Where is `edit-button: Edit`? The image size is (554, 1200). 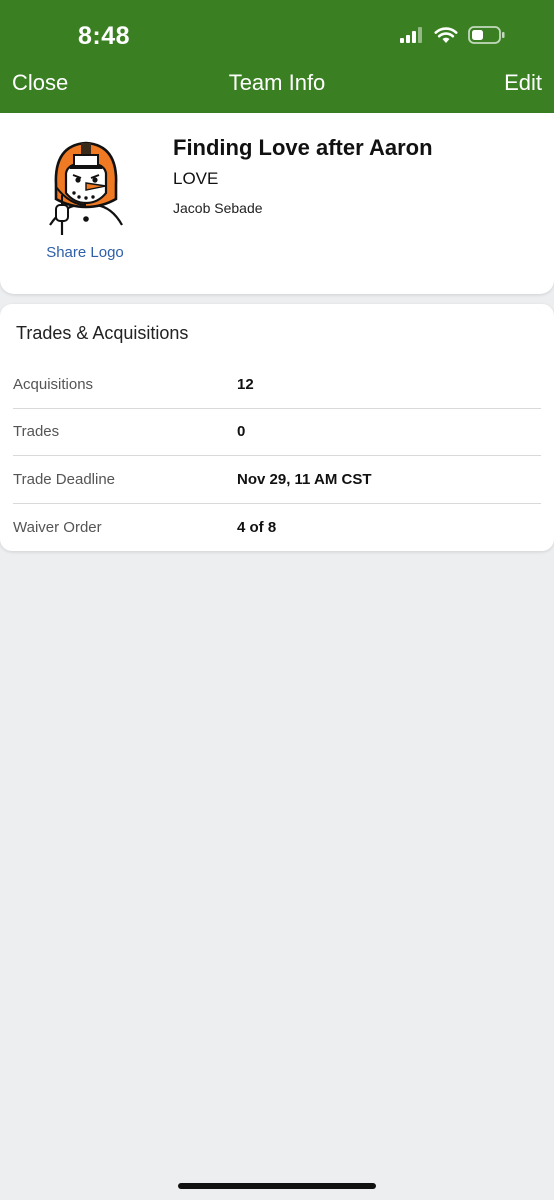 edit-button: Edit is located at coordinates (523, 83).